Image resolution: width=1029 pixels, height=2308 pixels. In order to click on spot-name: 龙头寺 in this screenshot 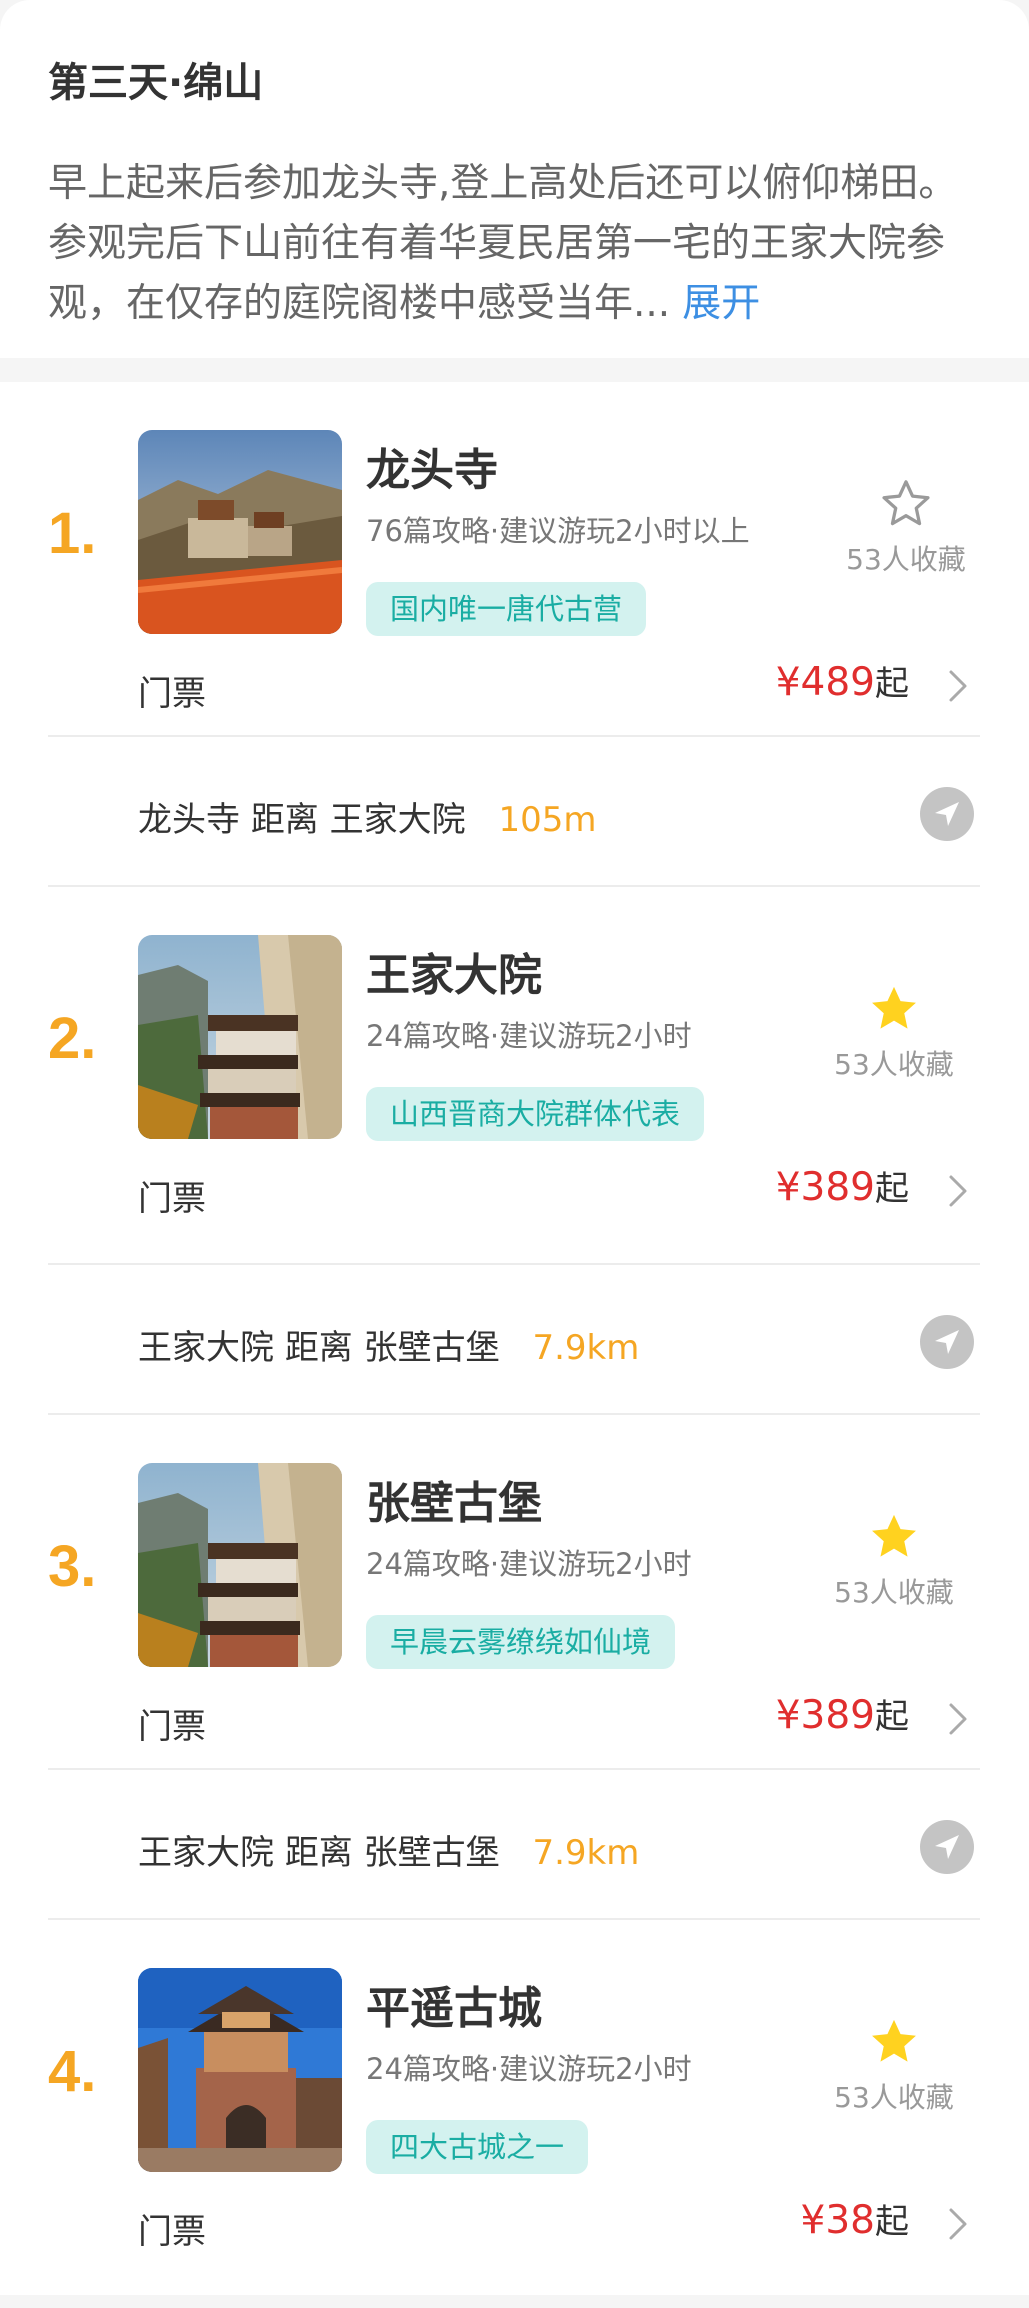, I will do `click(432, 466)`.